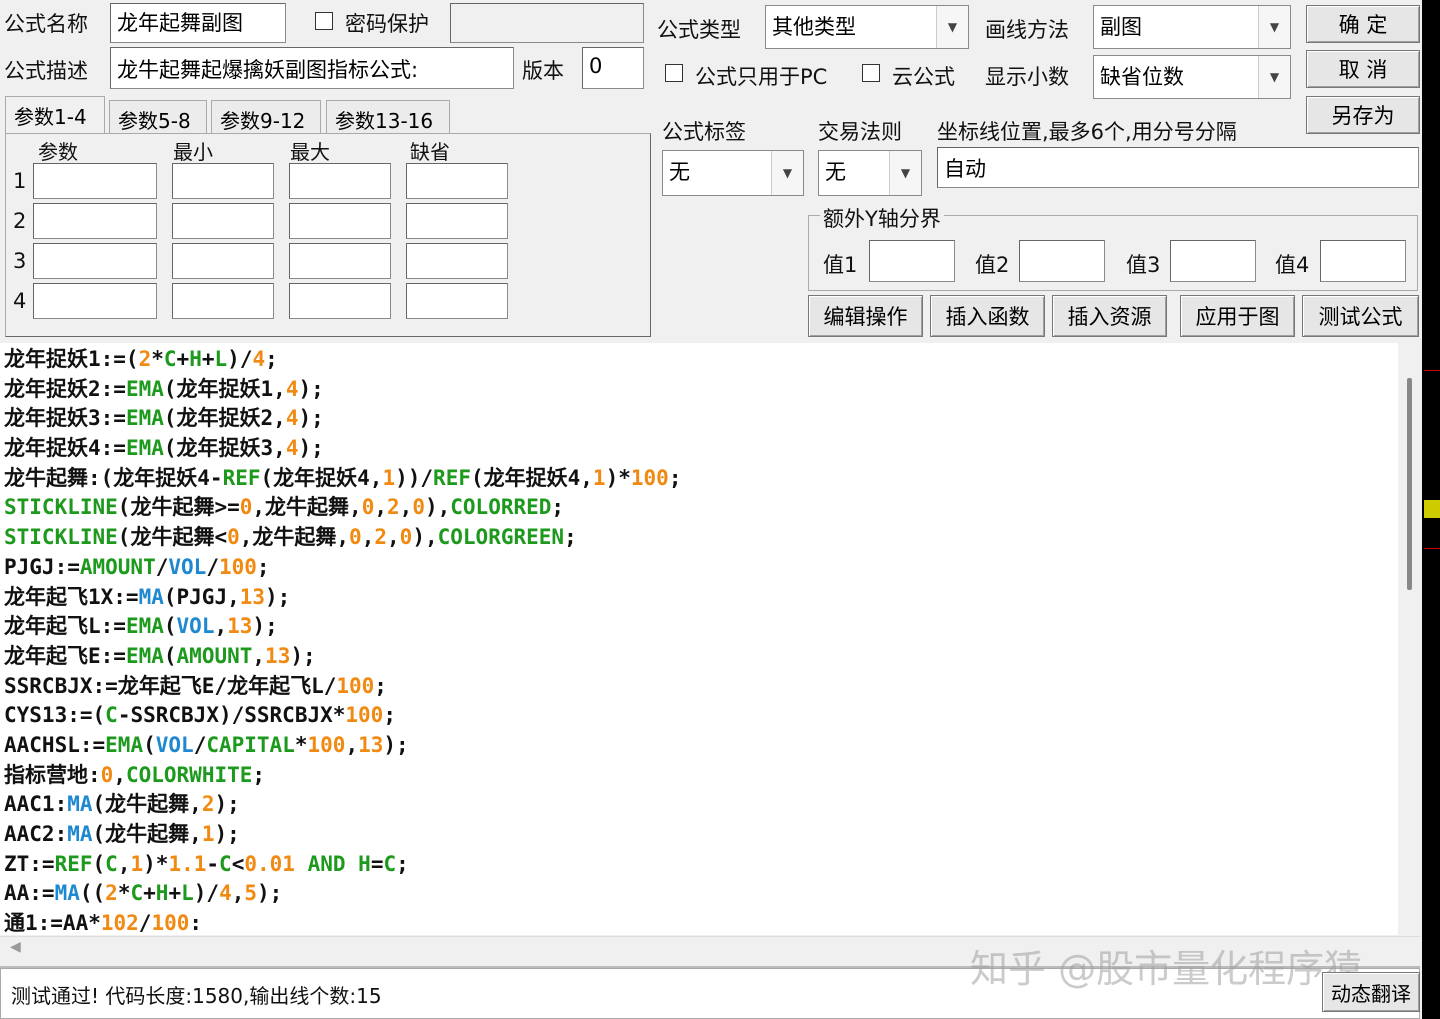 This screenshot has width=1440, height=1019. What do you see at coordinates (238, 863) in the screenshot?
I see `code-token-plain: <` at bounding box center [238, 863].